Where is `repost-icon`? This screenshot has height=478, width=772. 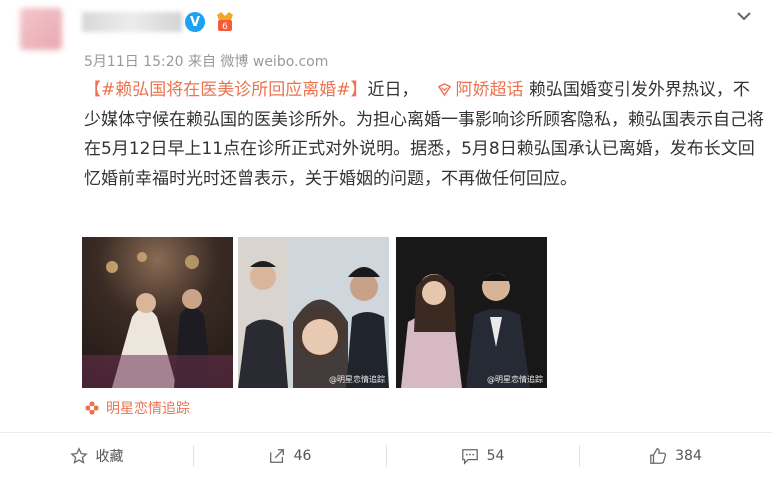
repost-icon is located at coordinates (276, 455).